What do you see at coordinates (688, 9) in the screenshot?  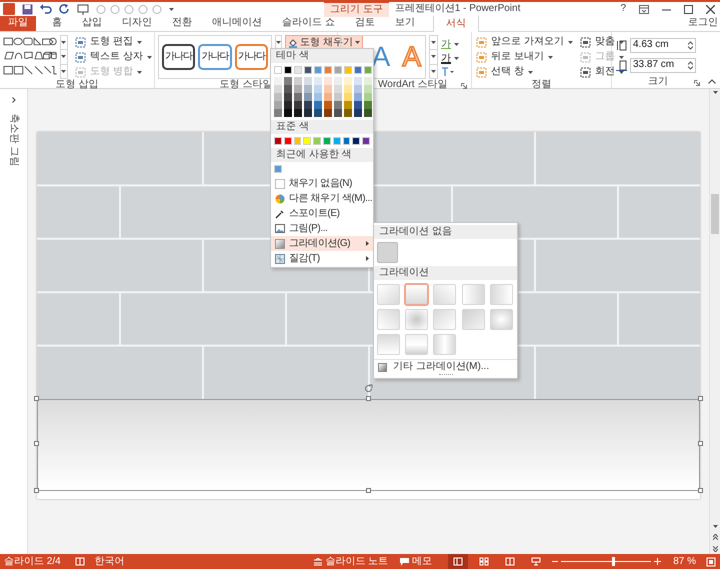 I see `maximize-icon` at bounding box center [688, 9].